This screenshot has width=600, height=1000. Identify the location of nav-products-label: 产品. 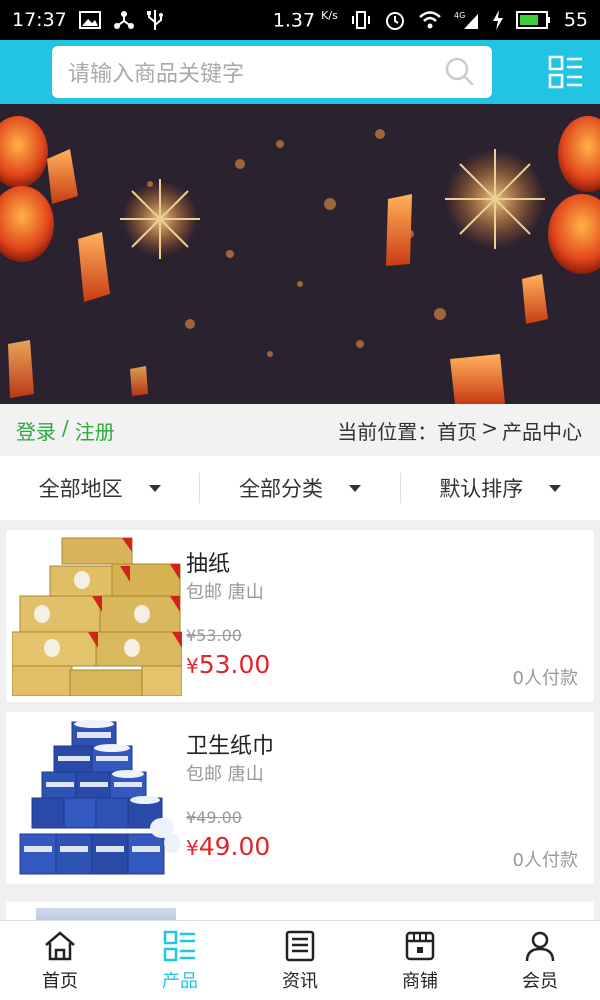
(180, 981).